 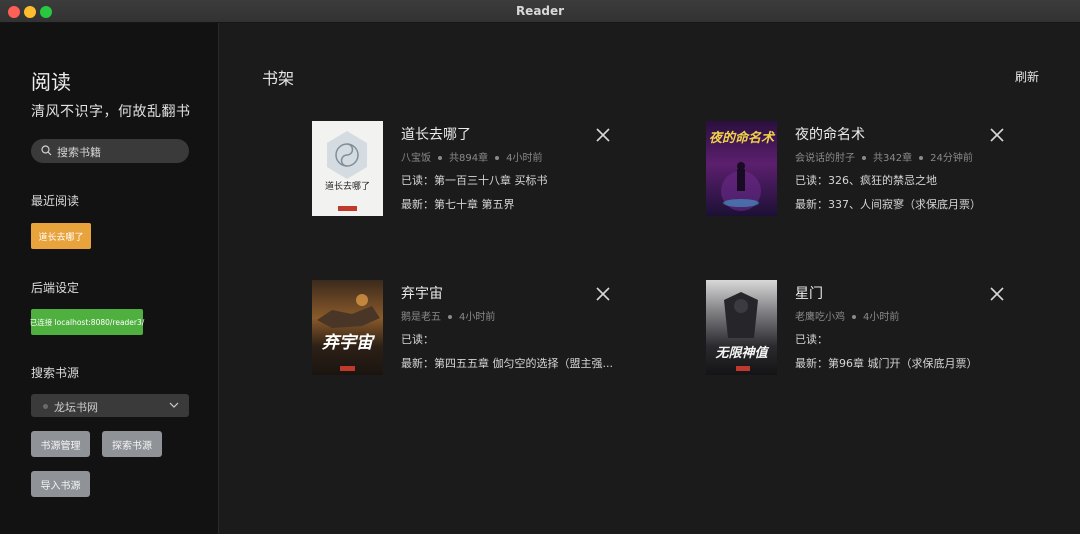 I want to click on book-source-select: 龙坛书网, so click(x=110, y=405).